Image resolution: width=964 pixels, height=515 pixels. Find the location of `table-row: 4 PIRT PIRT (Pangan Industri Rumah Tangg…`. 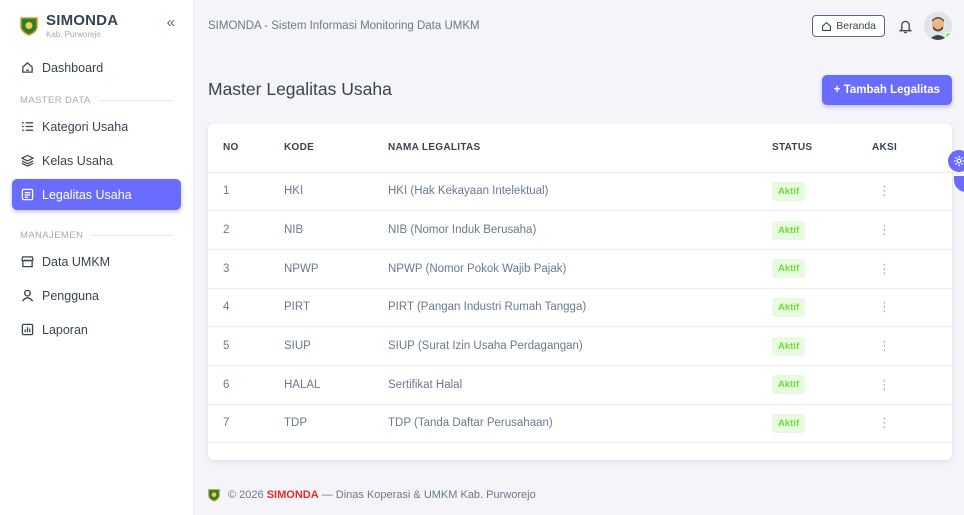

table-row: 4 PIRT PIRT (Pangan Industri Rumah Tangg… is located at coordinates (580, 307).